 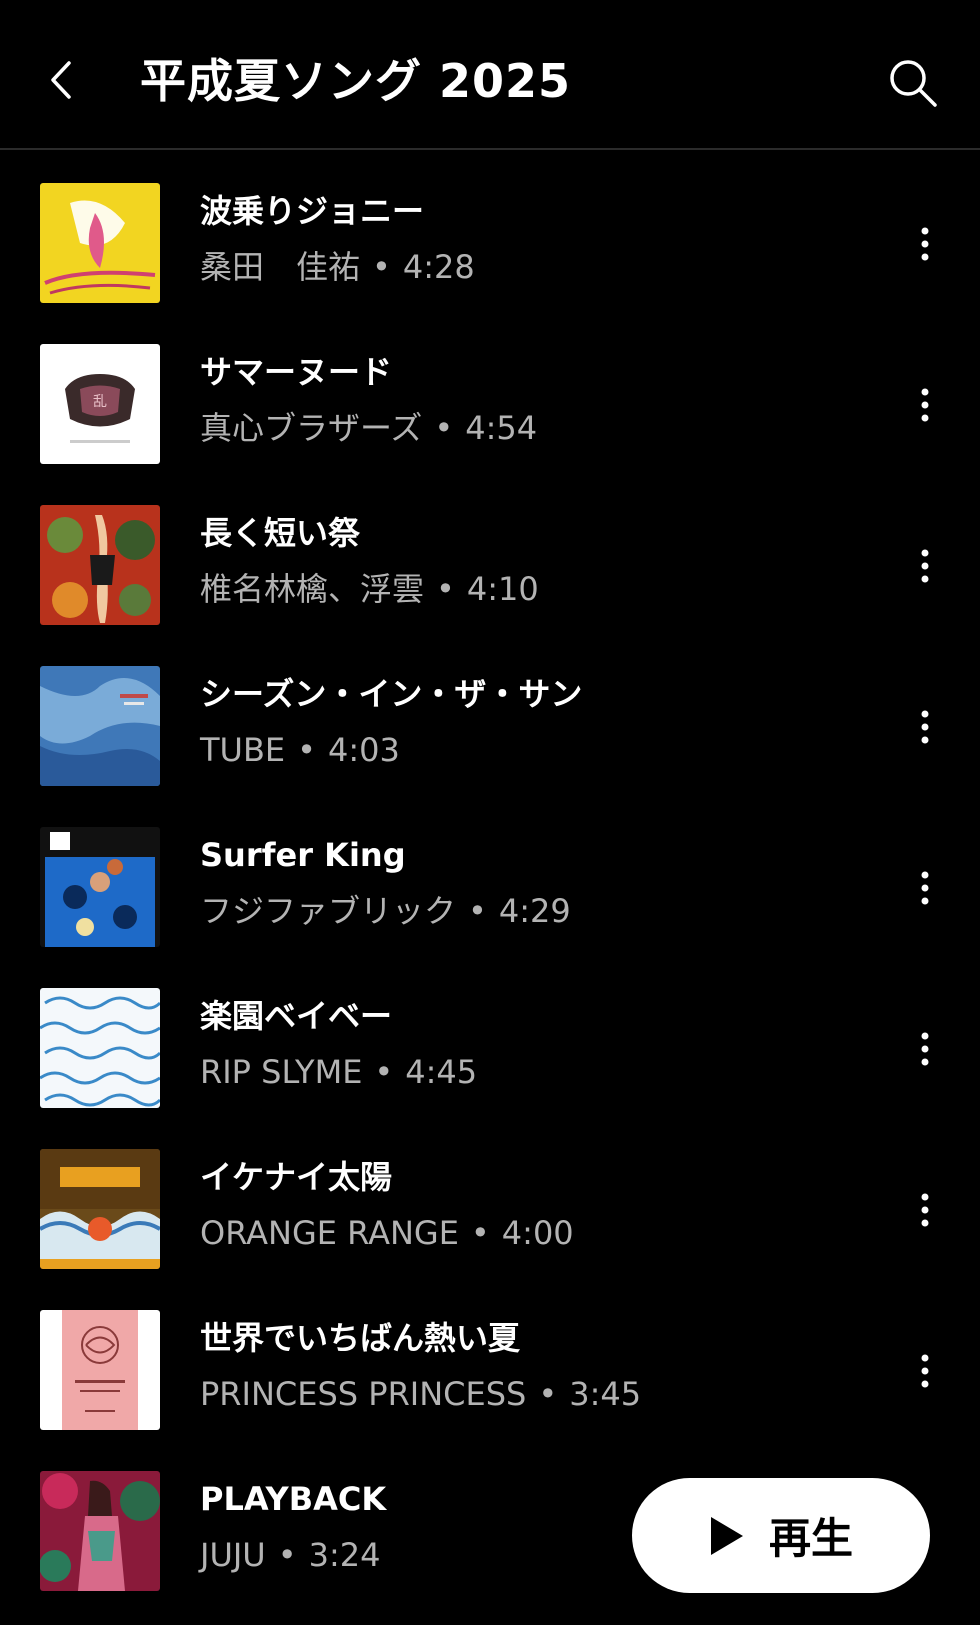 What do you see at coordinates (360, 1338) in the screenshot?
I see `track-title: 世界でいちばん熱い夏` at bounding box center [360, 1338].